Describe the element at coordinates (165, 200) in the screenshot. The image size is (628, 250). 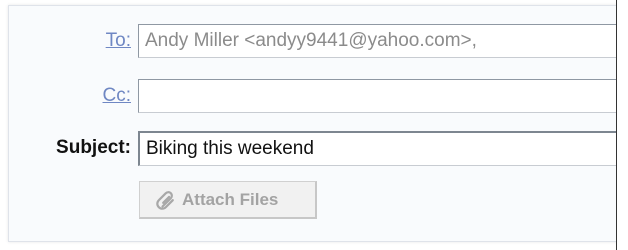
I see `paperclip-icon` at that location.